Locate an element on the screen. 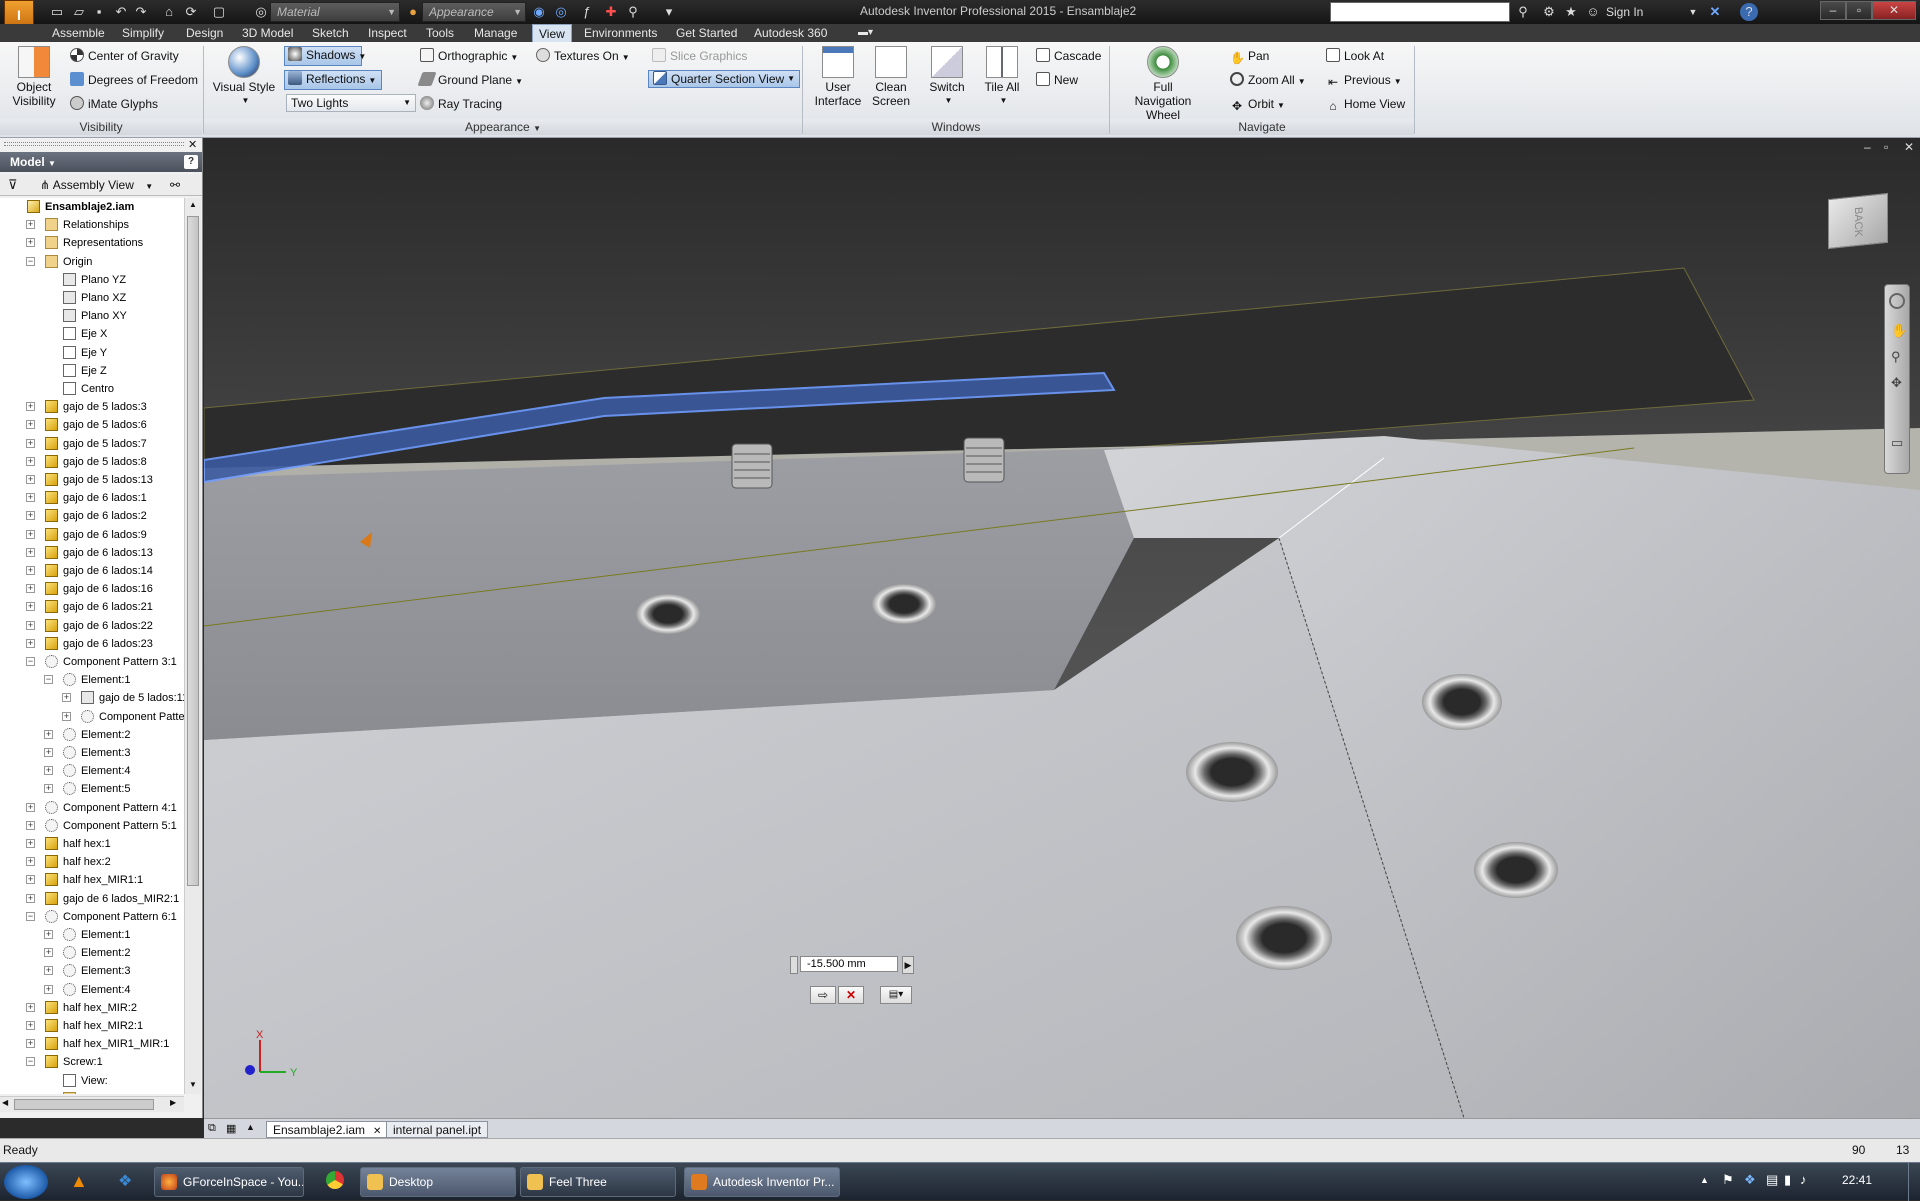 The width and height of the screenshot is (1920, 1201). tree-item: +gajo de 6 lados:13 is located at coordinates (92, 553).